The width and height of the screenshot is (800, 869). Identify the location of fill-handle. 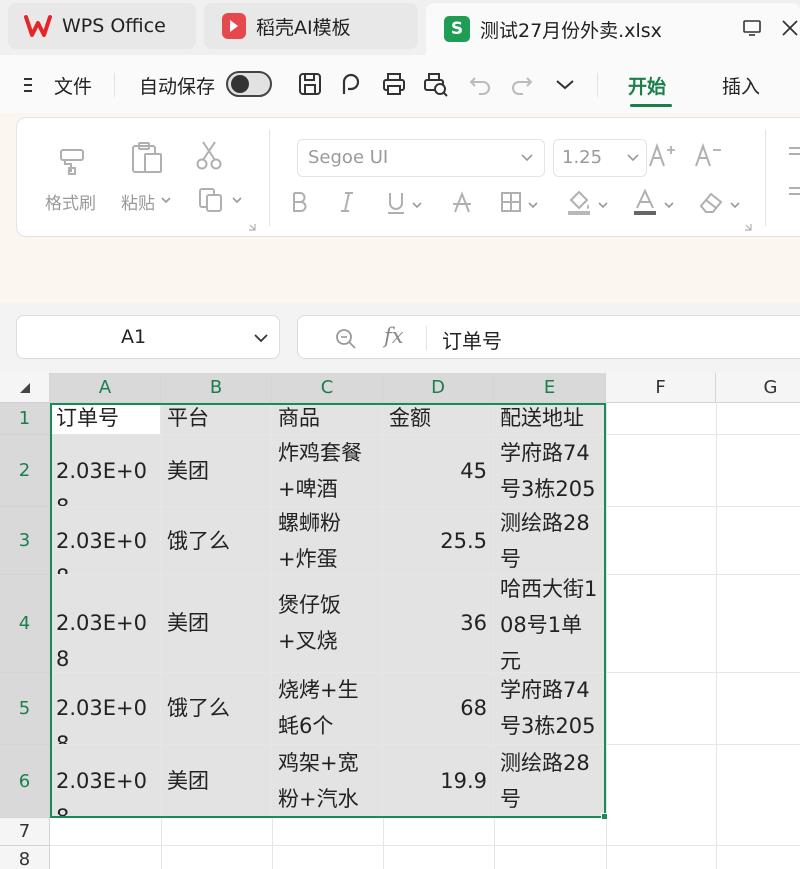
(604, 816).